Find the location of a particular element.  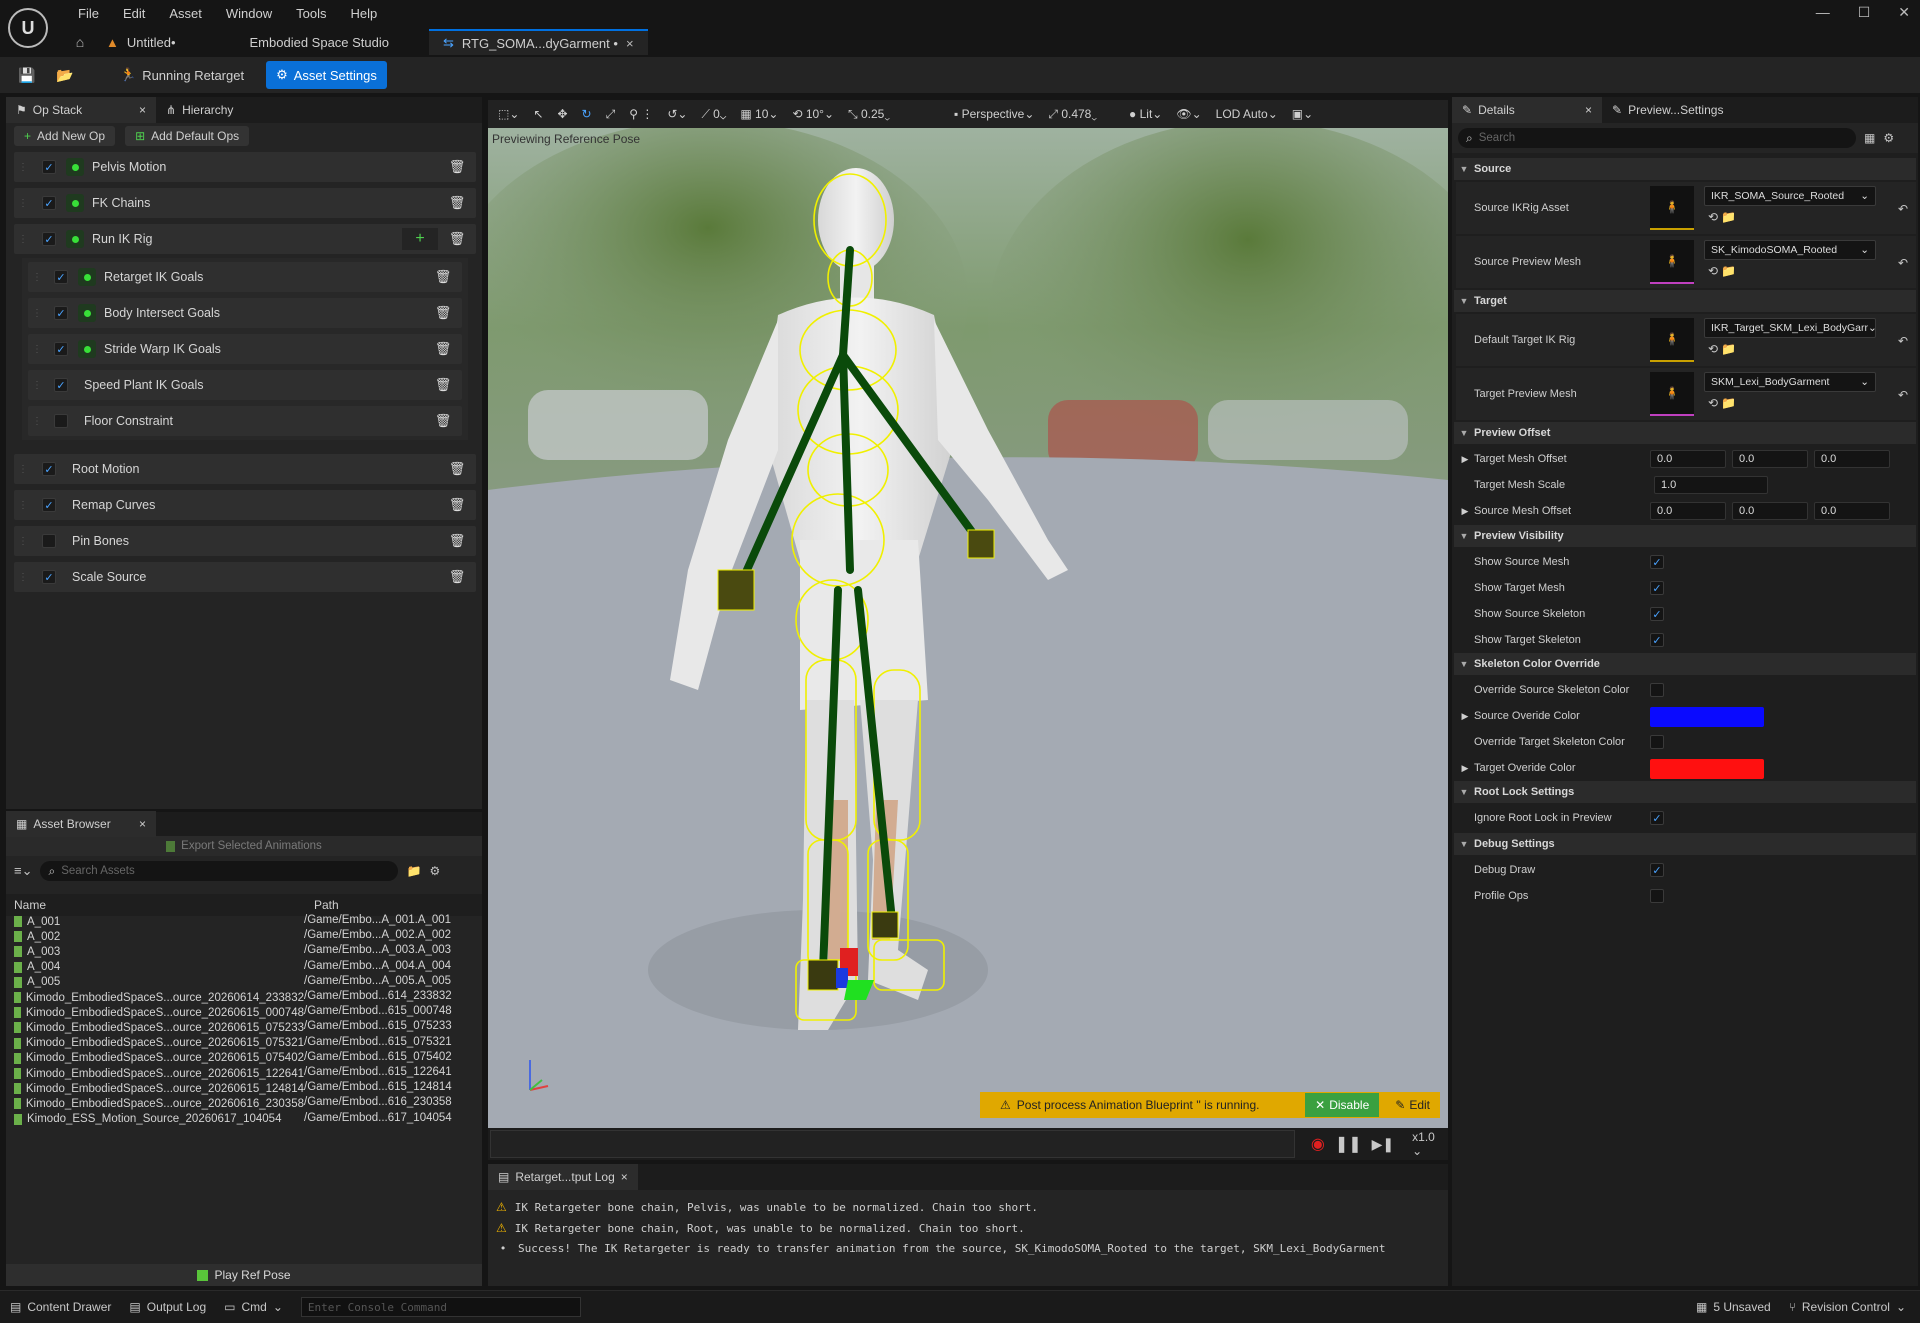

asset-settings-button: ⚙ Asset Settings is located at coordinates (326, 75).